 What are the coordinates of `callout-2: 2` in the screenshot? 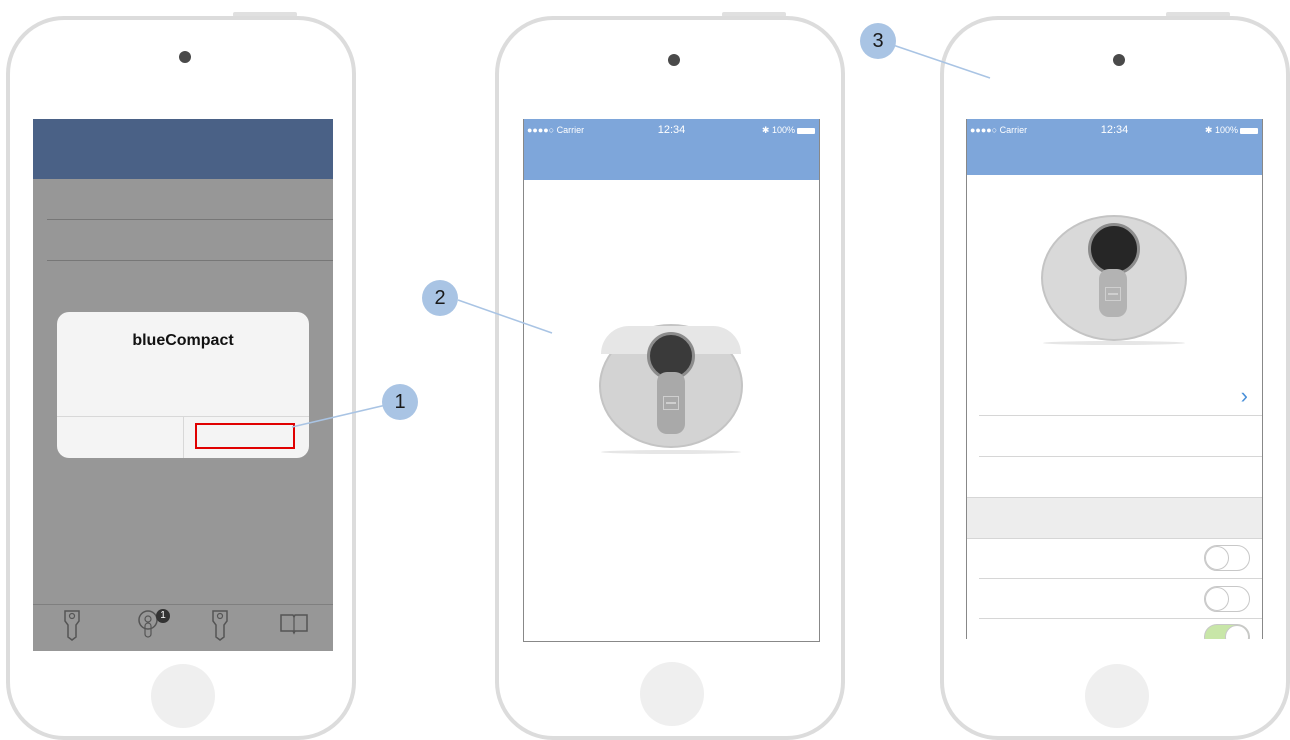 It's located at (440, 298).